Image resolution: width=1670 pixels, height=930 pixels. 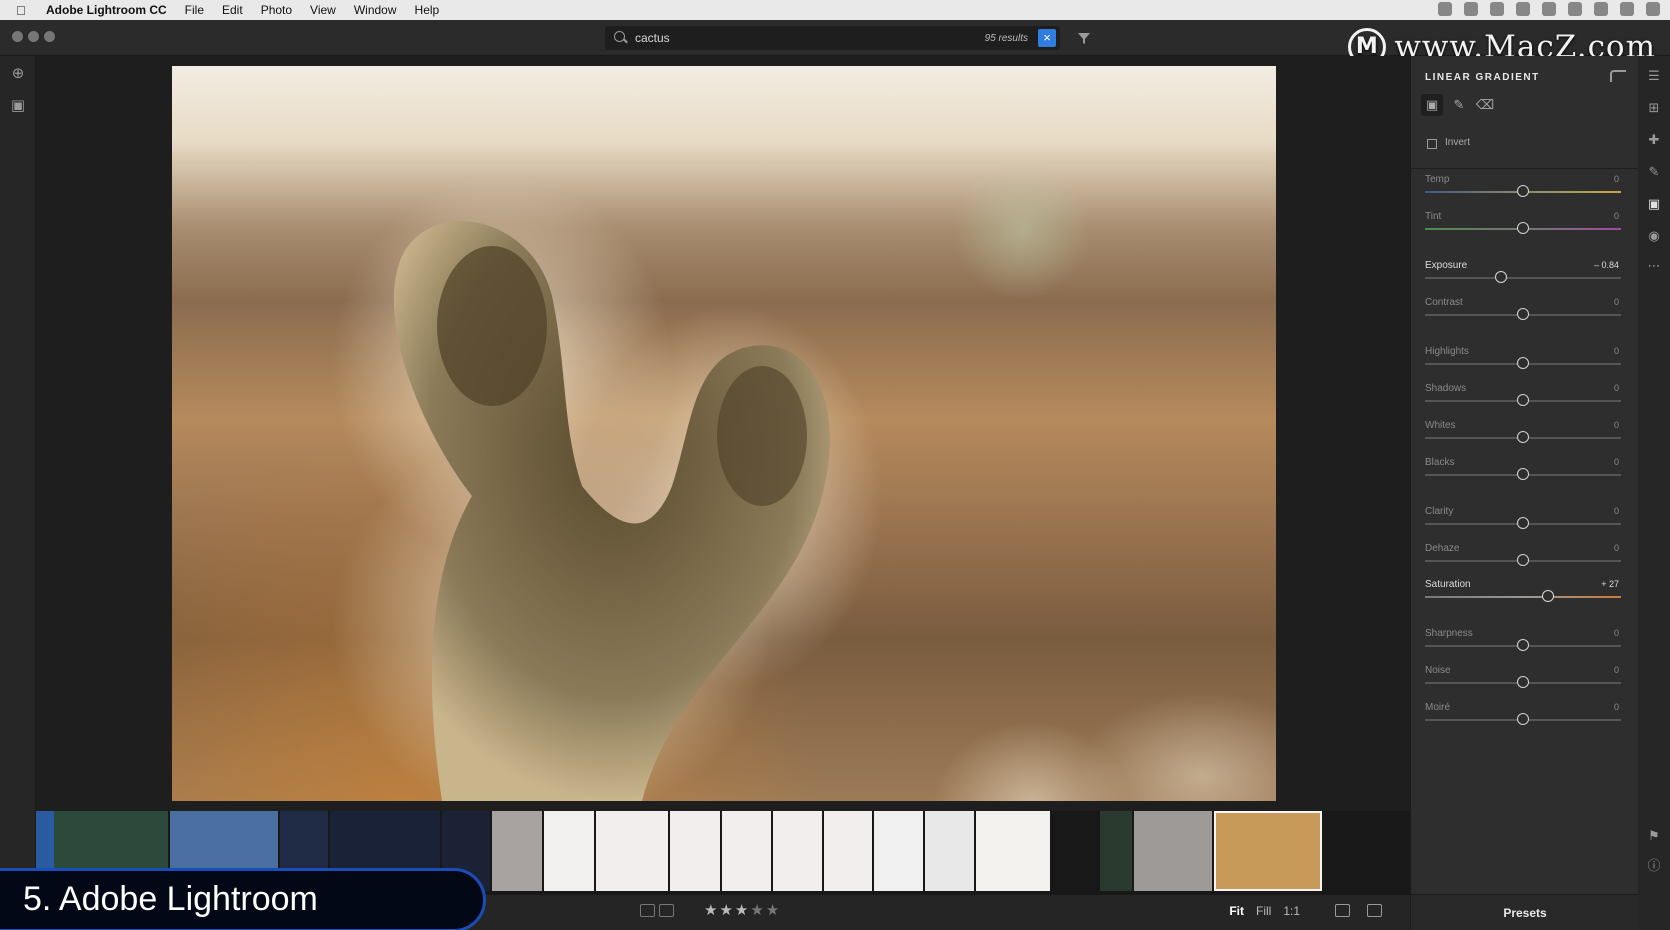 What do you see at coordinates (194, 10) in the screenshot?
I see `menu-file: File` at bounding box center [194, 10].